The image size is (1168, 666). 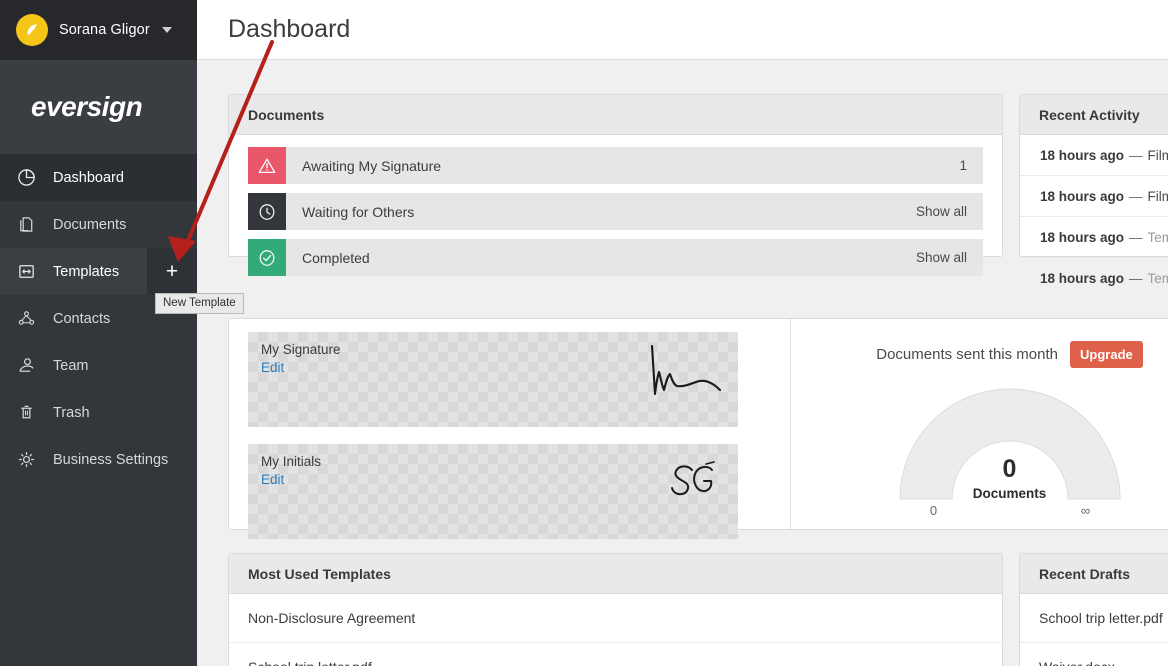 What do you see at coordinates (963, 165) in the screenshot?
I see `document-status-count: 1` at bounding box center [963, 165].